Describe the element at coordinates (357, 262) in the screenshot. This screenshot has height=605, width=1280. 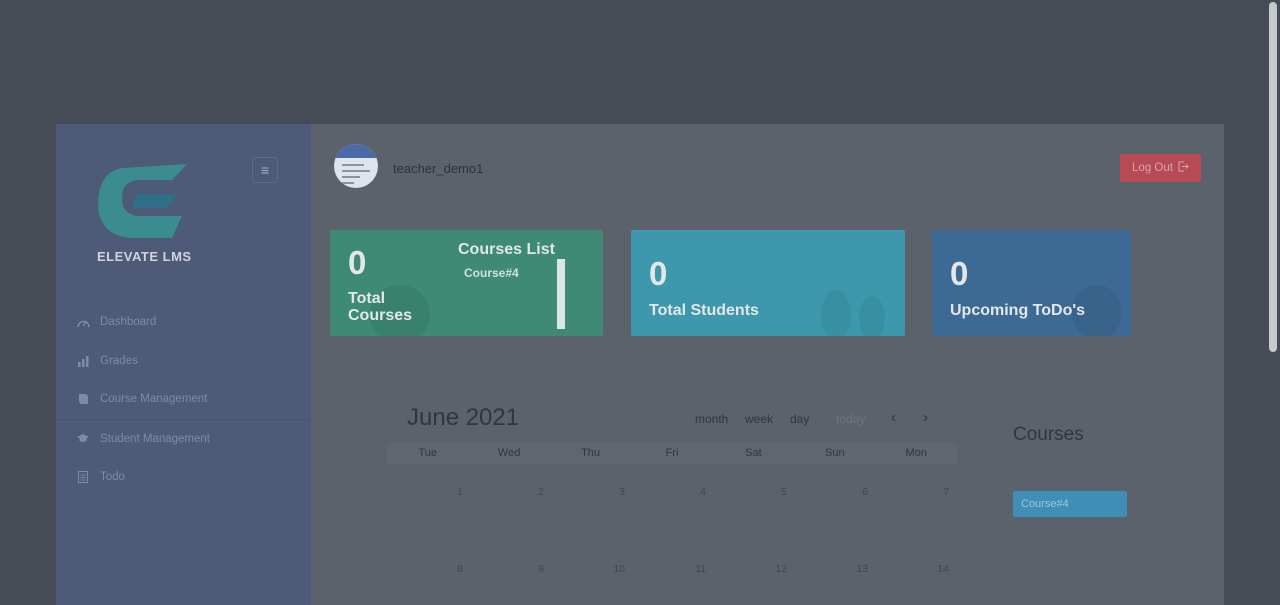
I see `total-courses-value: 0` at that location.